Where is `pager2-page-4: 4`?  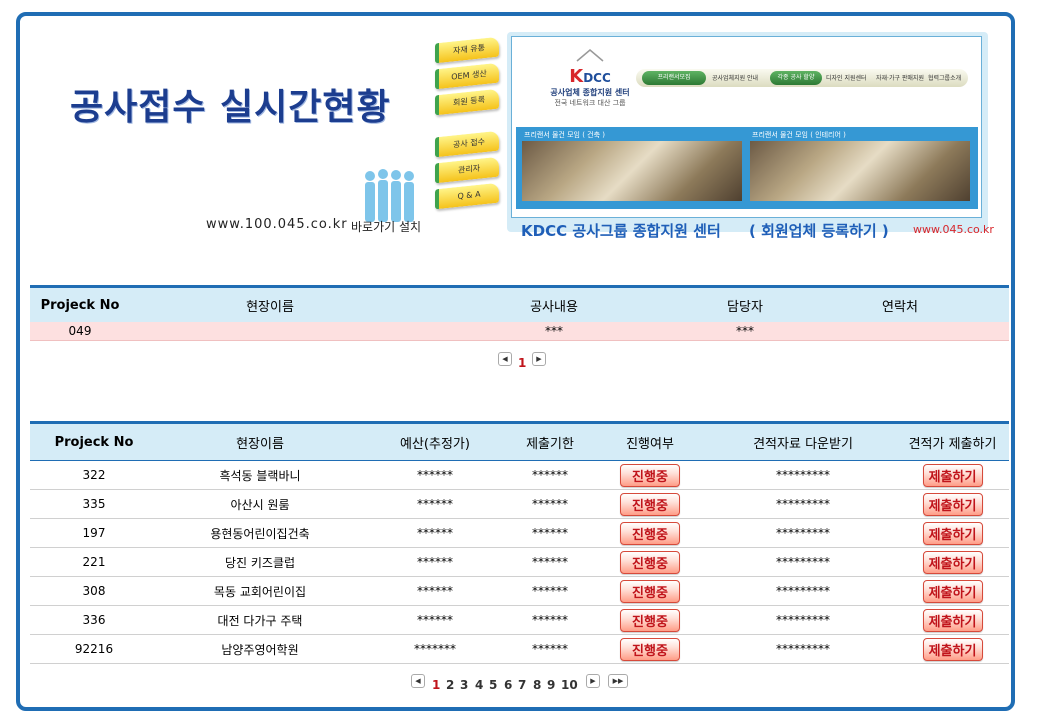
pager2-page-4: 4 is located at coordinates (479, 685).